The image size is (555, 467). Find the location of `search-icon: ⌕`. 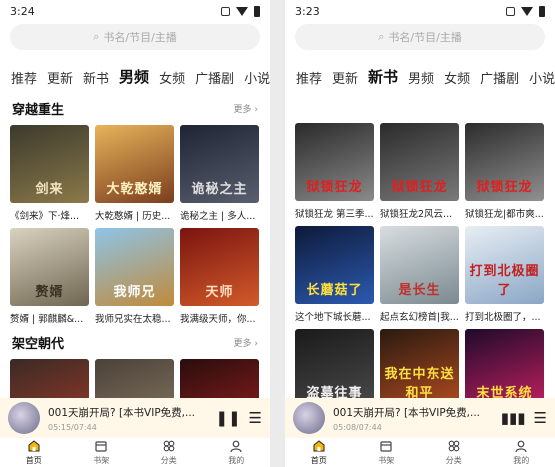

search-icon: ⌕ is located at coordinates (96, 36).